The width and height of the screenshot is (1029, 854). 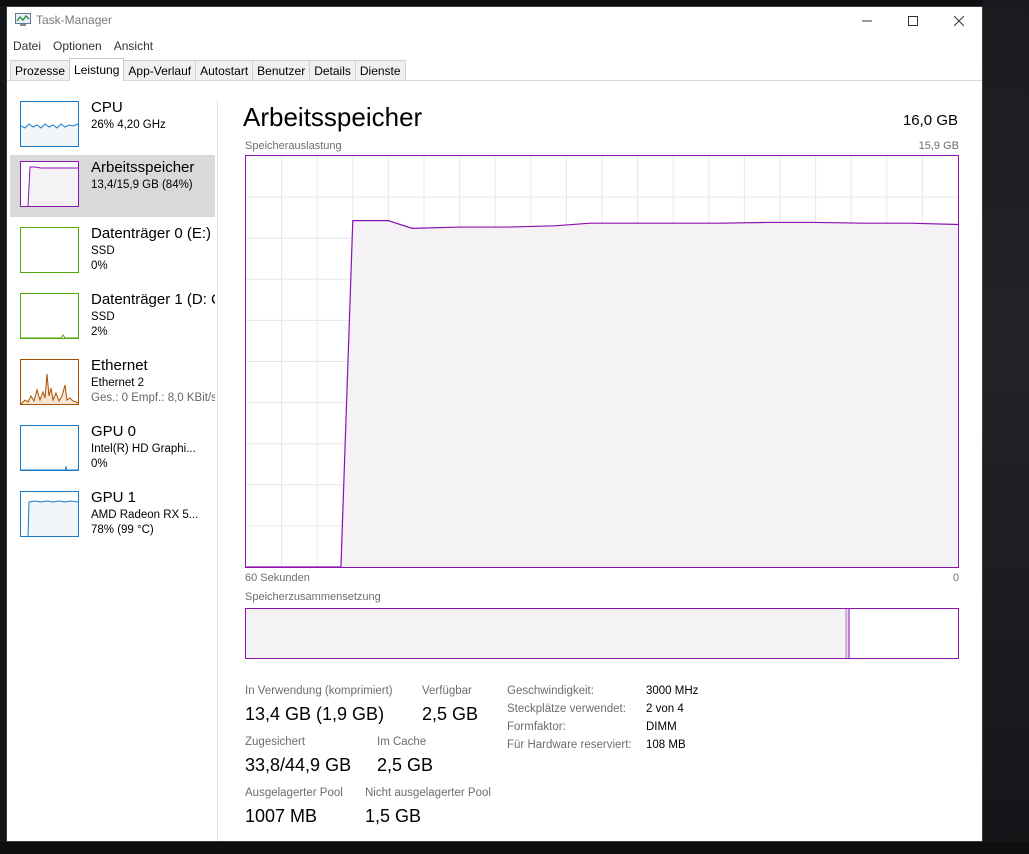 What do you see at coordinates (142, 185) in the screenshot?
I see `sidebar-item-detail: 13,4/15,9 GB (84%)` at bounding box center [142, 185].